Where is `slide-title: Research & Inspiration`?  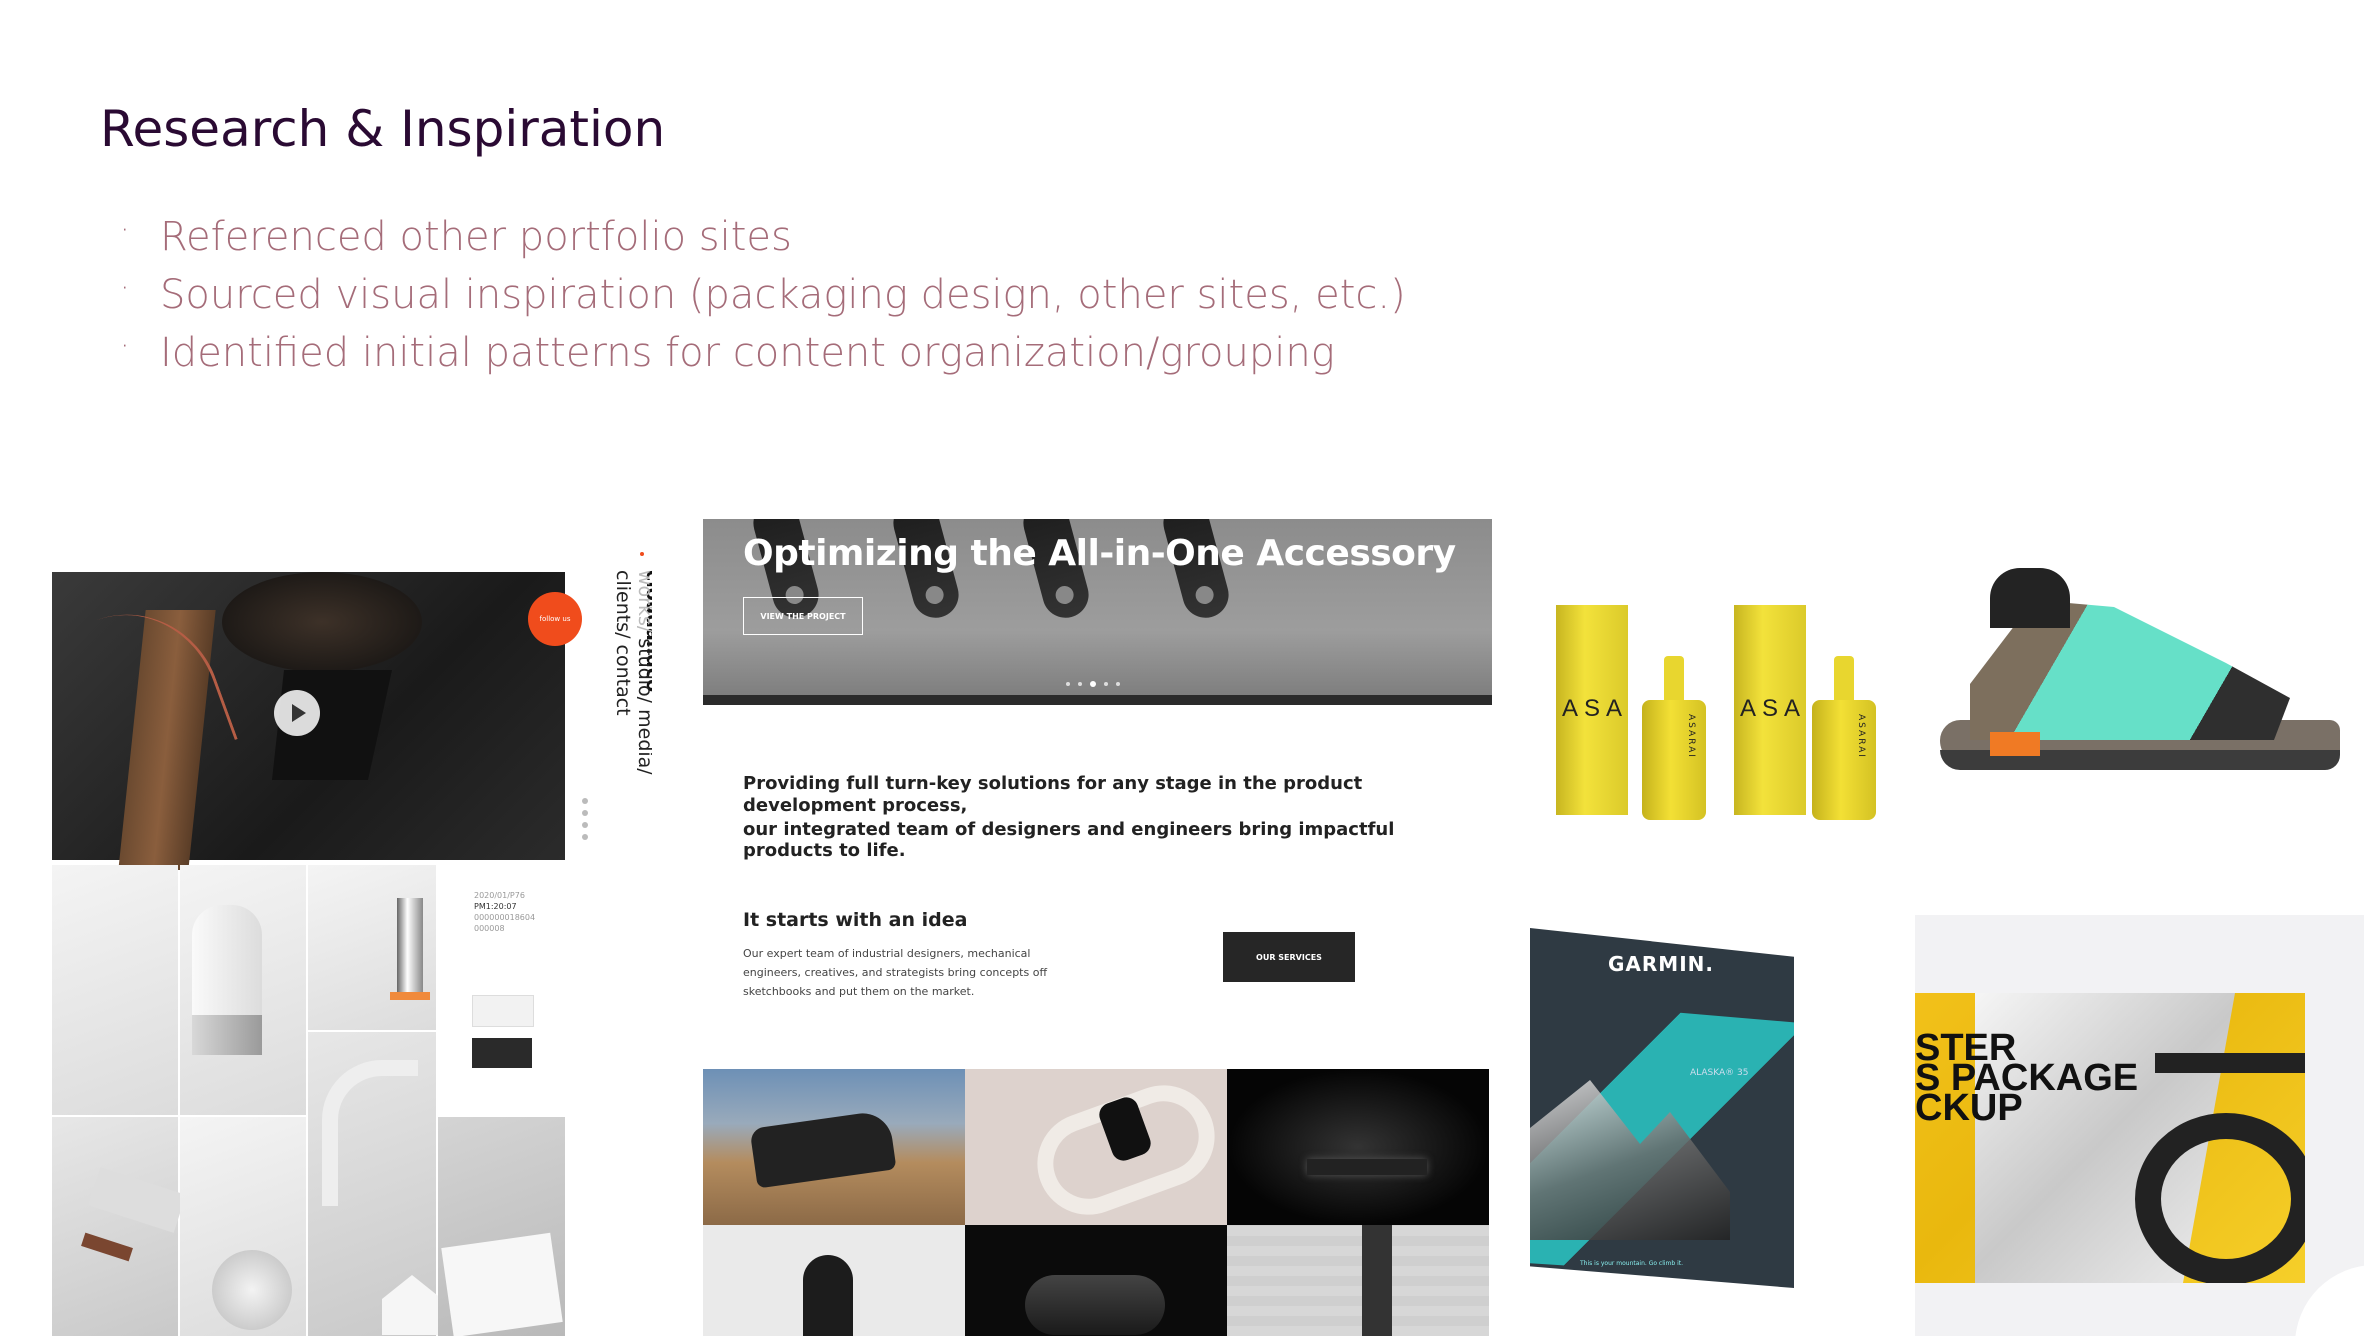
slide-title: Research & Inspiration is located at coordinates (383, 129).